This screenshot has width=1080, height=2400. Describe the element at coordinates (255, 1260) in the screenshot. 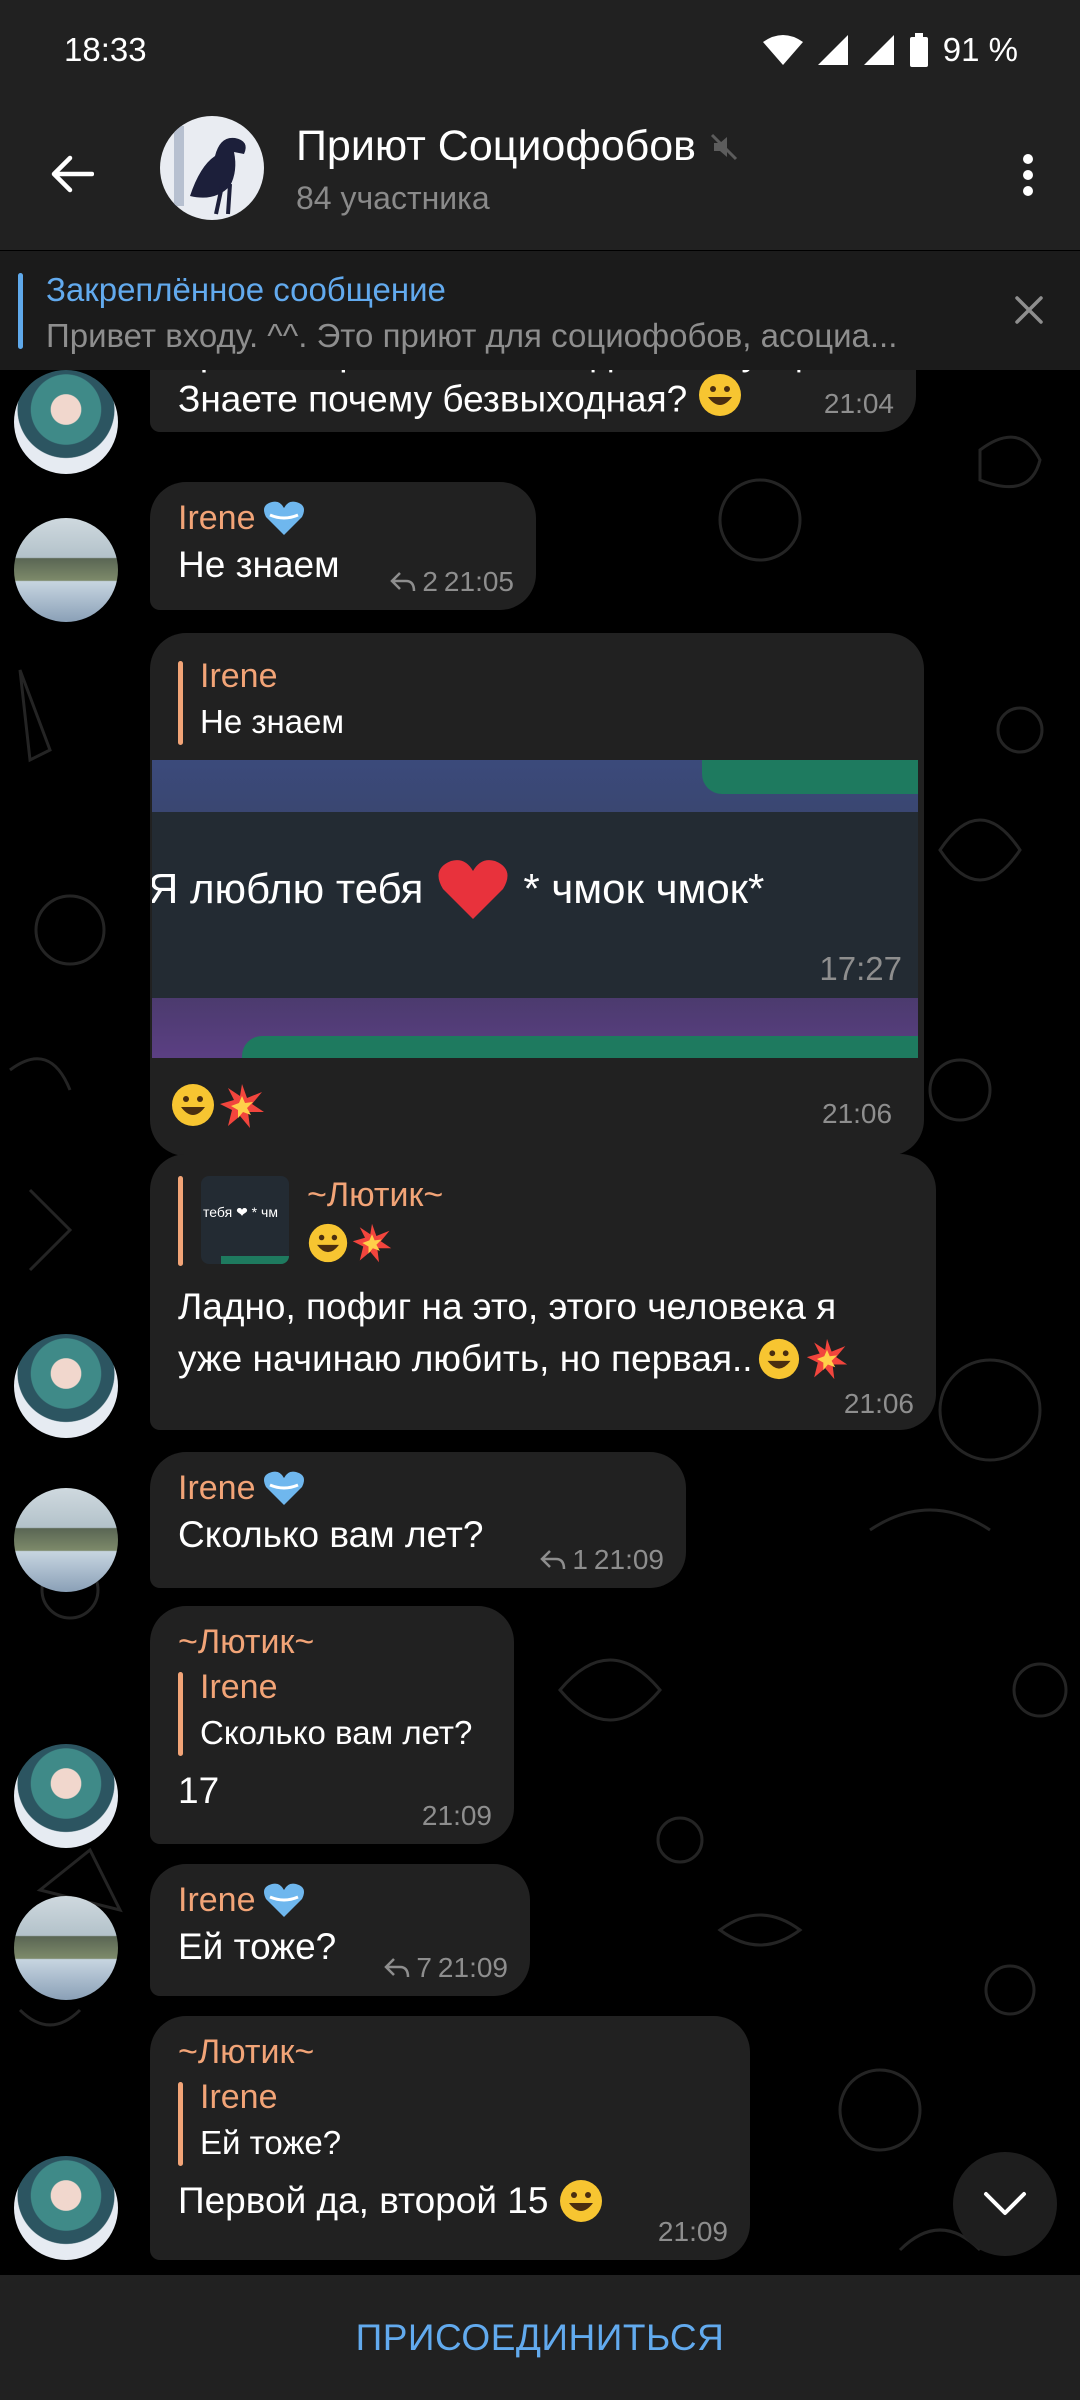

I see `thumbnail-green-bar` at that location.